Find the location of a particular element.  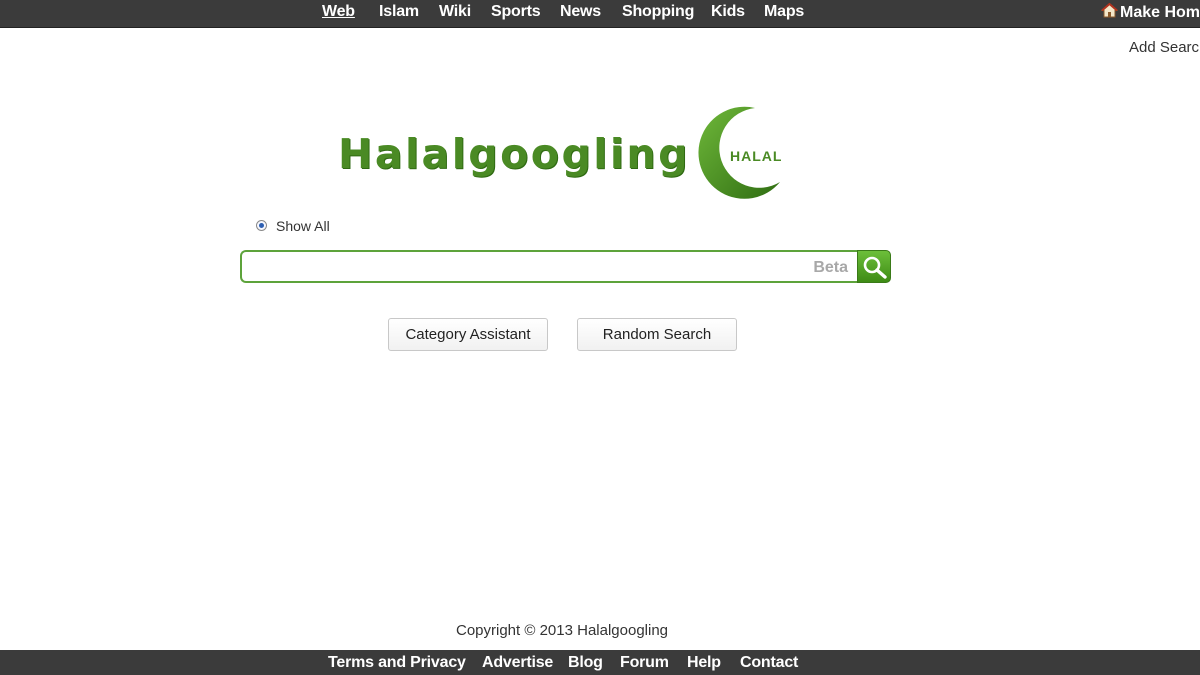

nav-islam: Islam is located at coordinates (399, 12).